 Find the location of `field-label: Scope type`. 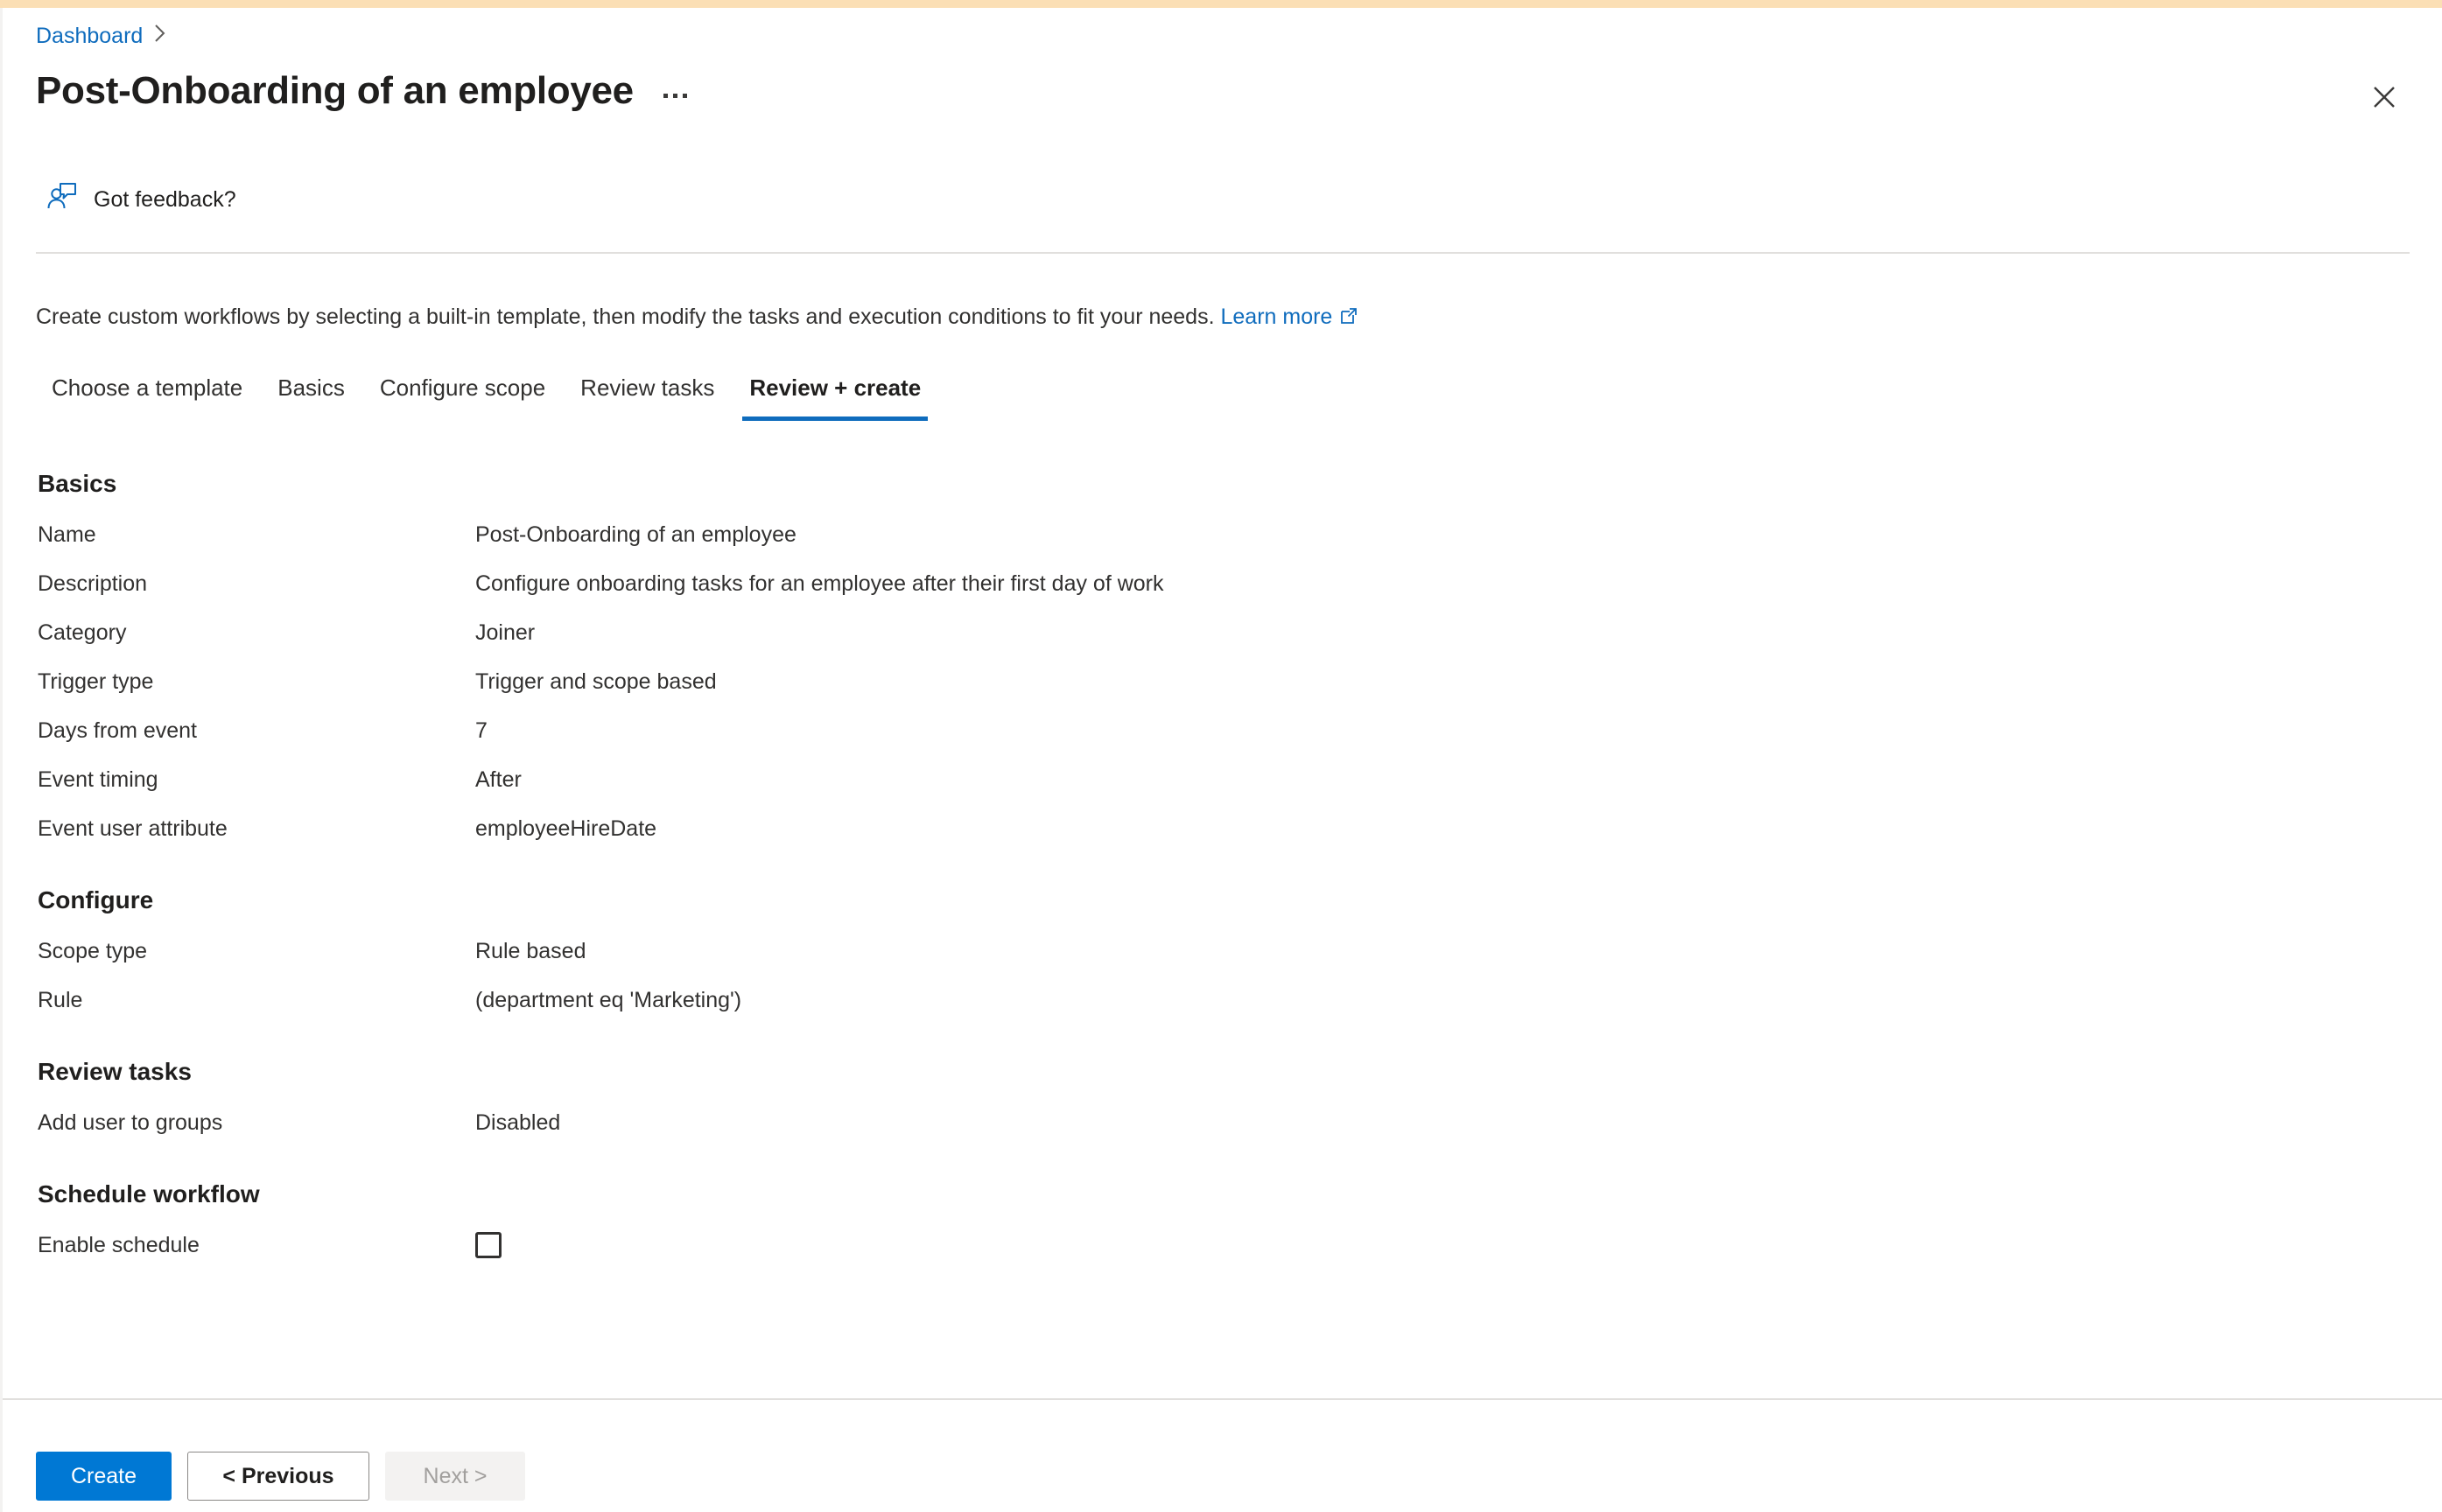

field-label: Scope type is located at coordinates (93, 951).